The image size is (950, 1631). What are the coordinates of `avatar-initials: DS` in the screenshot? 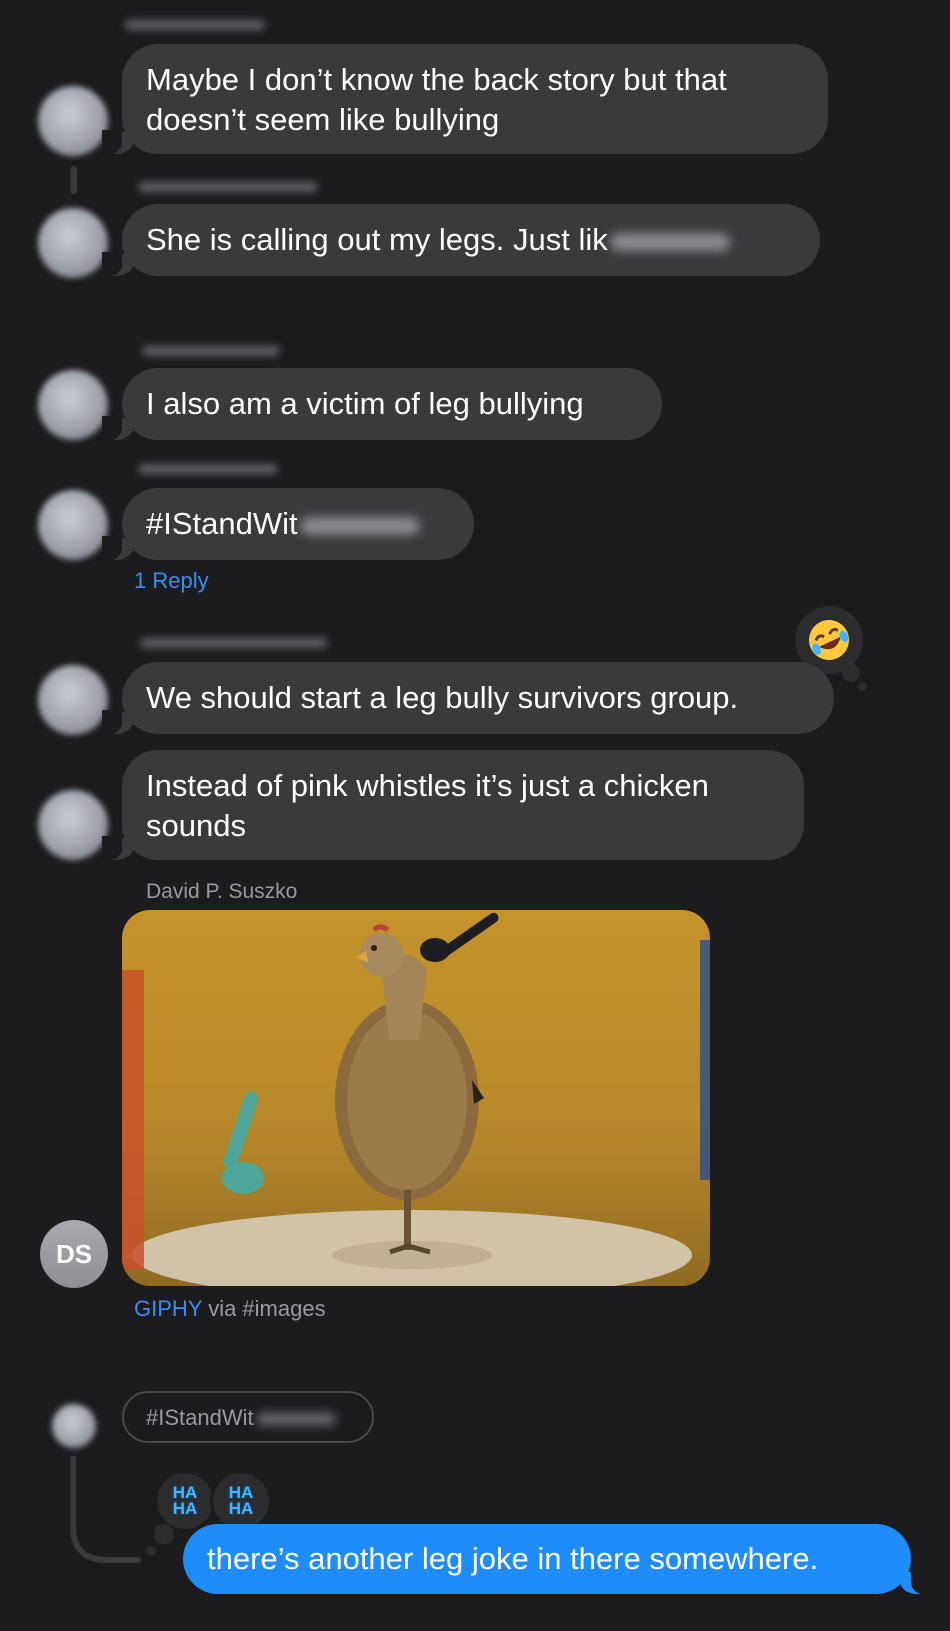 It's located at (74, 1253).